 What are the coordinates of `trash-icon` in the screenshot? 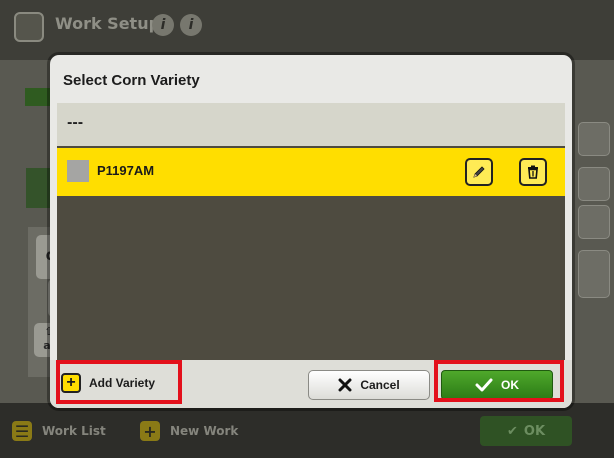 It's located at (533, 172).